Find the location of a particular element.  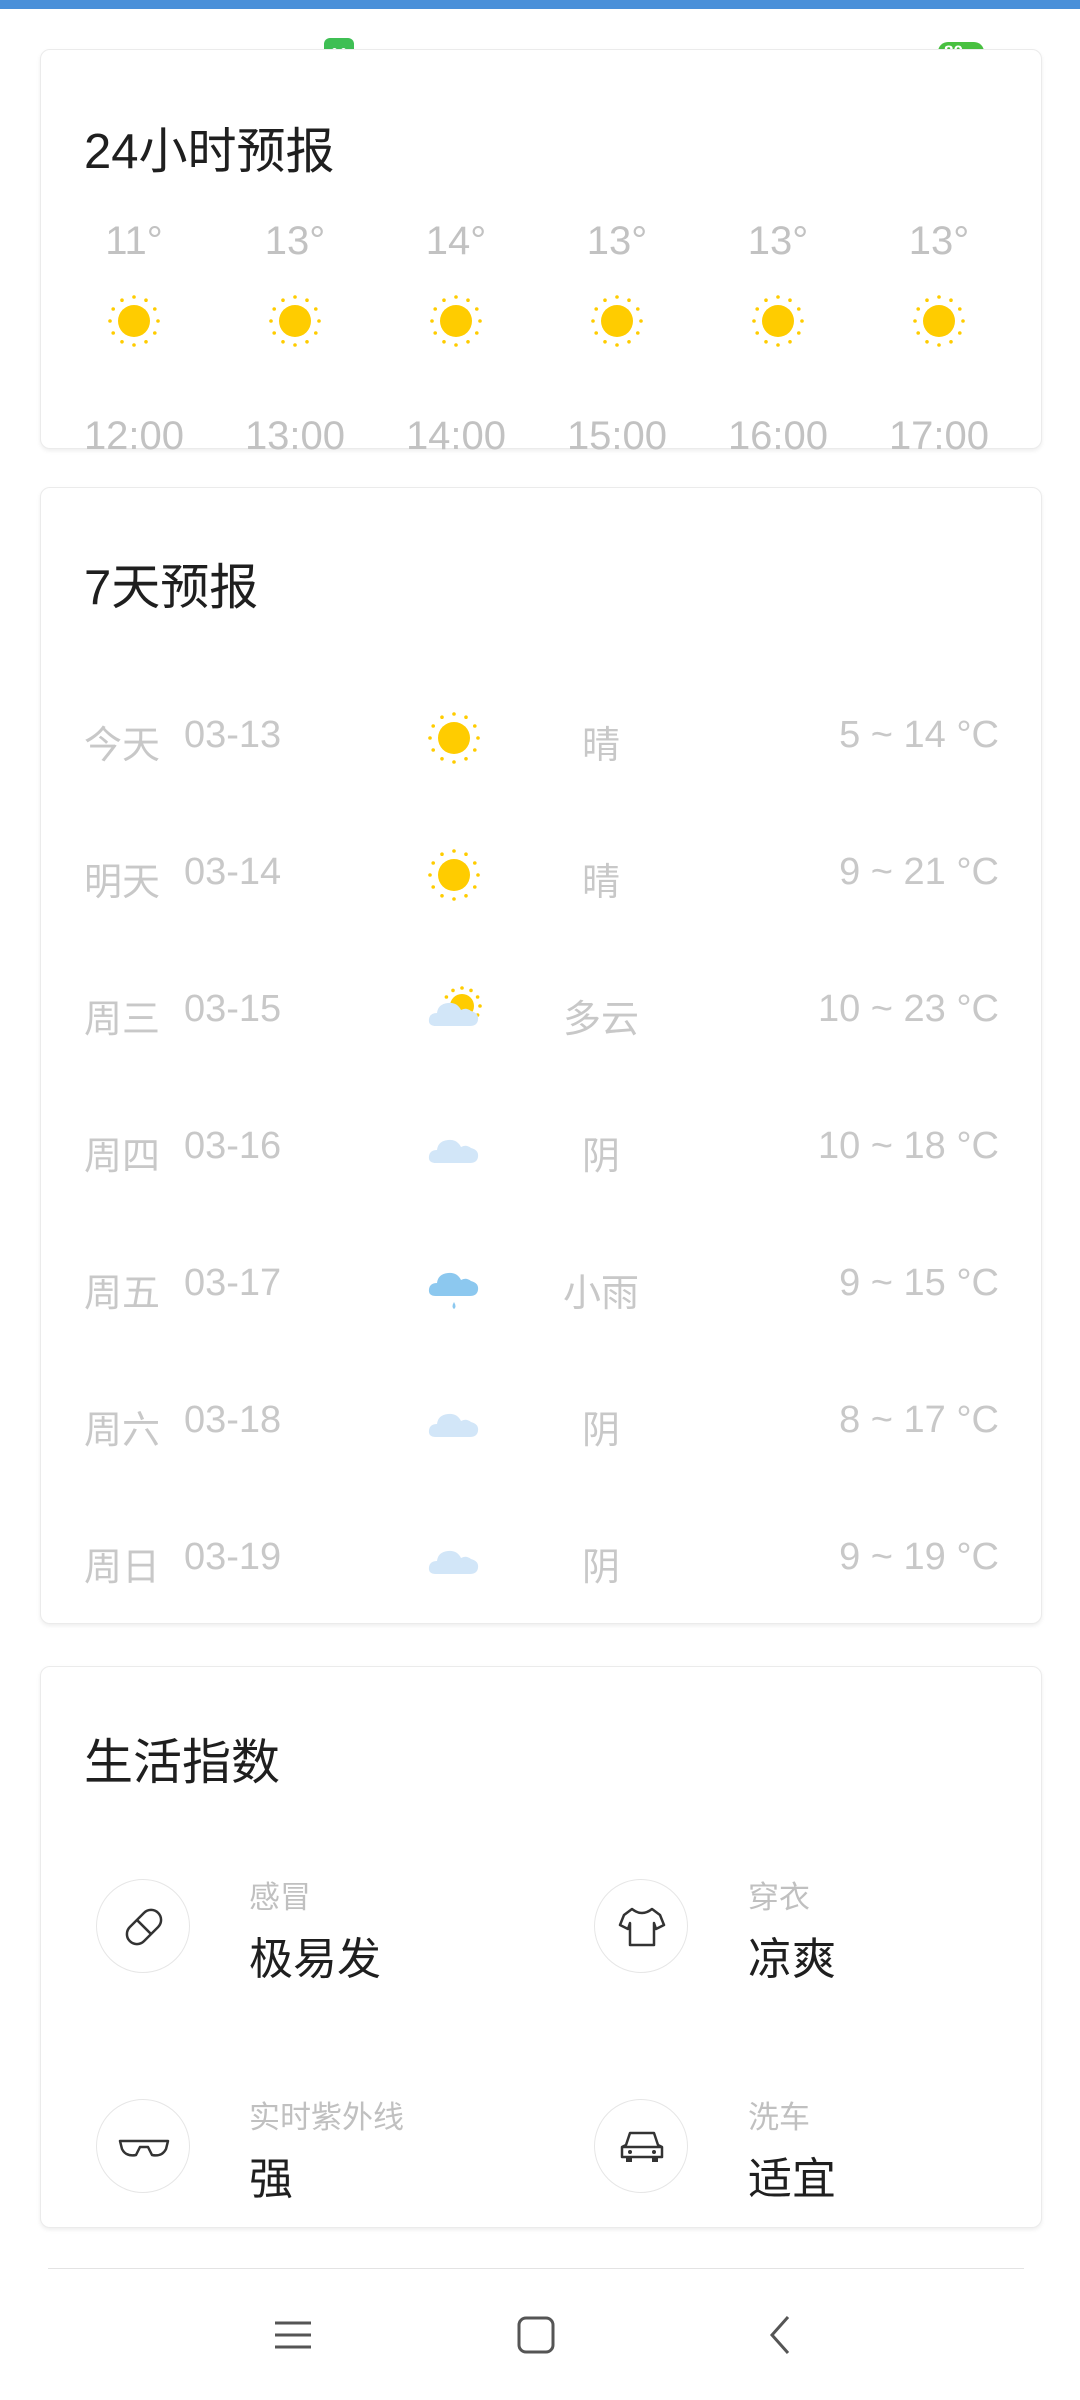

life-item-label: 穿衣 is located at coordinates (779, 1897).